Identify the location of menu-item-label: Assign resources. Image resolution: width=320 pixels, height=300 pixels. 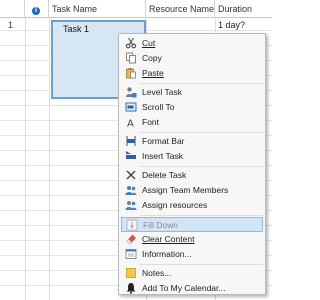
(175, 205).